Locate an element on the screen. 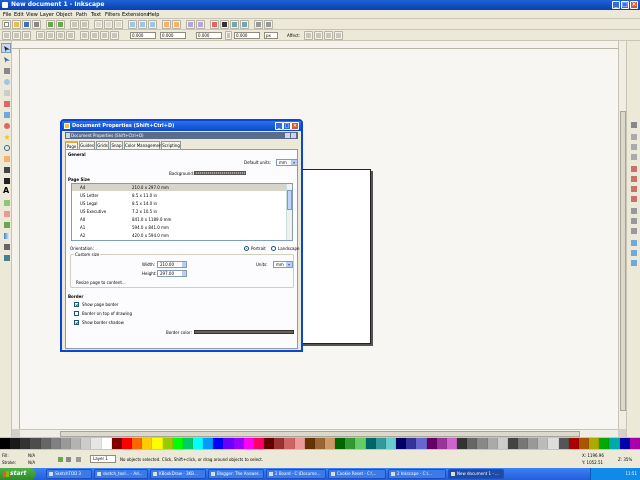 This screenshot has height=480, width=640. menu-object: Object is located at coordinates (64, 15).